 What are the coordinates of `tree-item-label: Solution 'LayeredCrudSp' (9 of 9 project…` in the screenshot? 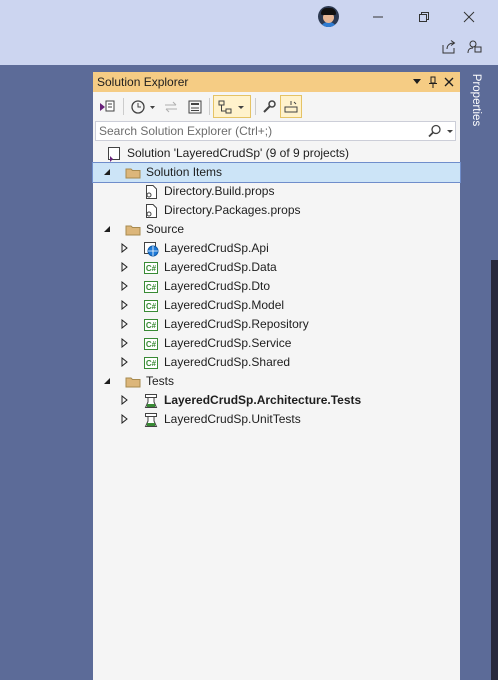 It's located at (238, 153).